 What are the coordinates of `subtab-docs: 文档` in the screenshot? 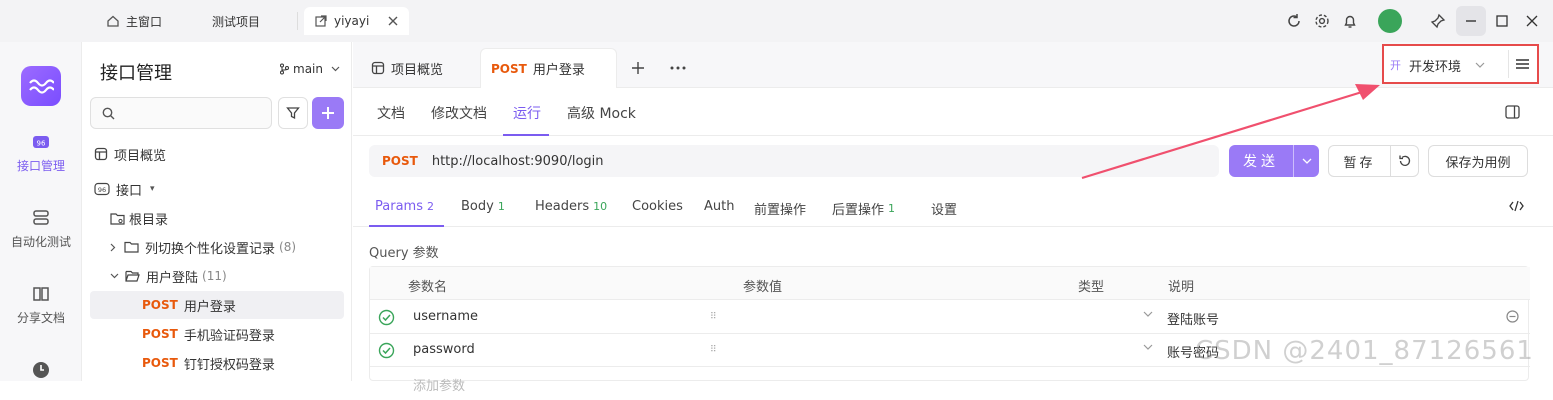 It's located at (391, 113).